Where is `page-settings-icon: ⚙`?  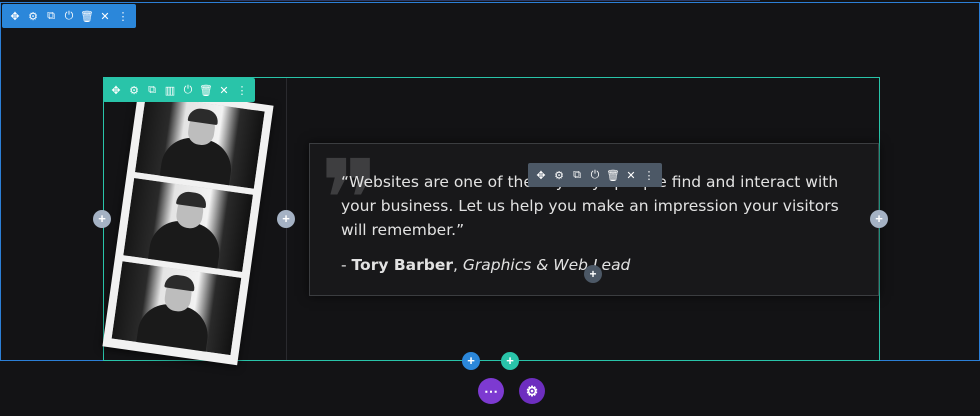
page-settings-icon: ⚙ is located at coordinates (532, 391).